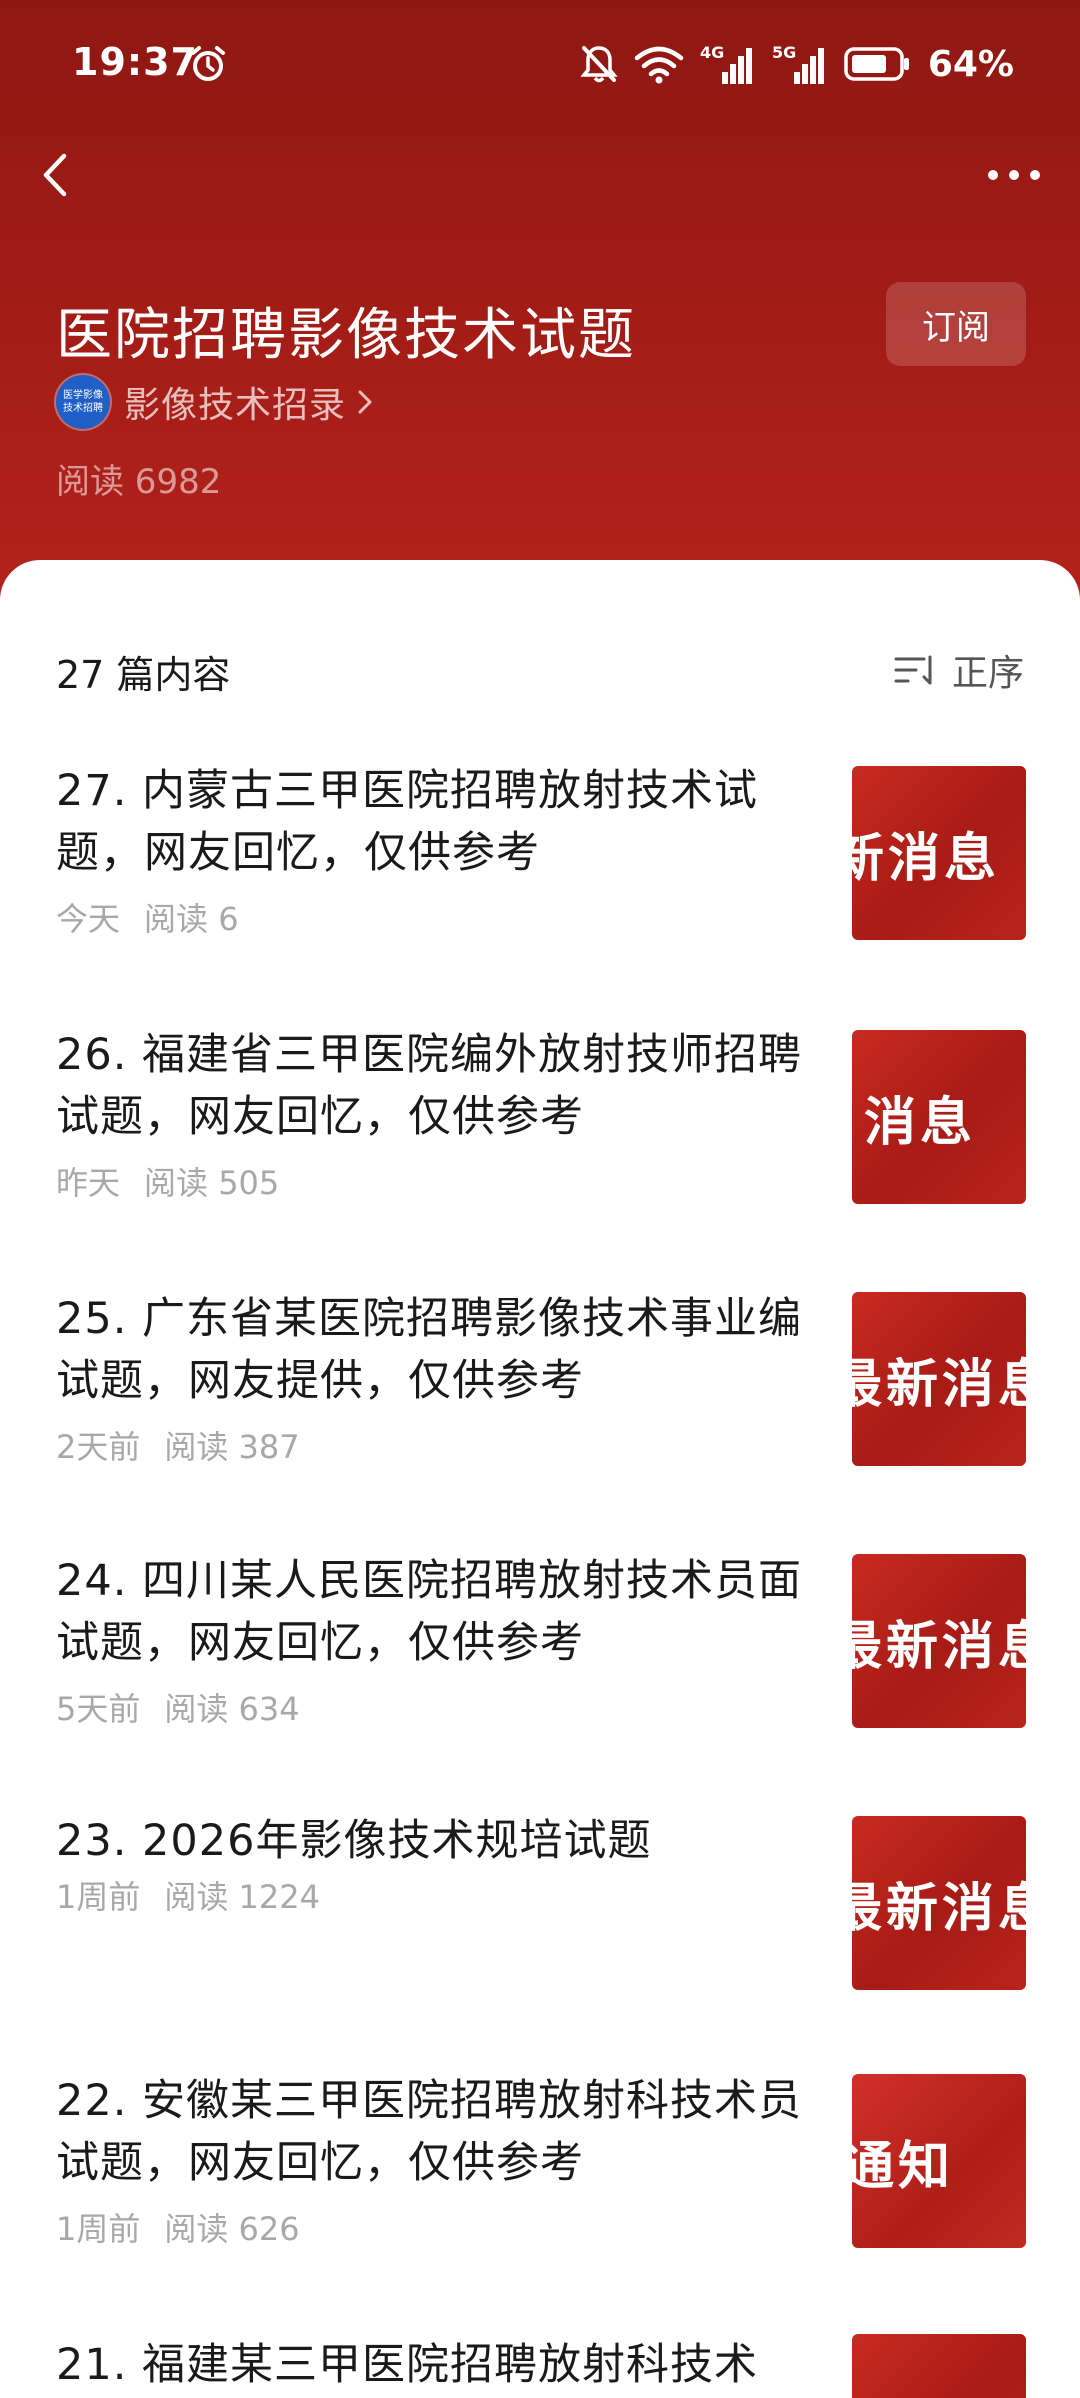  What do you see at coordinates (712, 52) in the screenshot?
I see `svg-text: 4G` at bounding box center [712, 52].